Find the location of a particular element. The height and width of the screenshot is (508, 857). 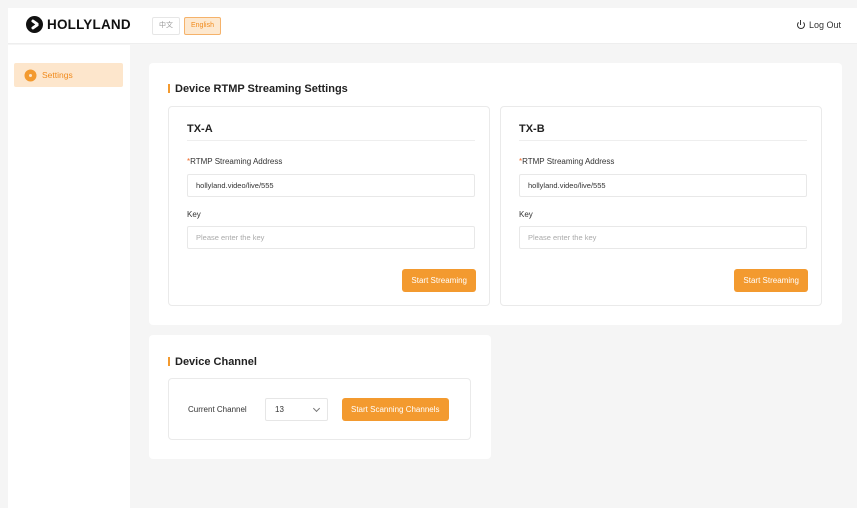

top-bar: HOLLYLAND 中文 English Log Out is located at coordinates (432, 26).